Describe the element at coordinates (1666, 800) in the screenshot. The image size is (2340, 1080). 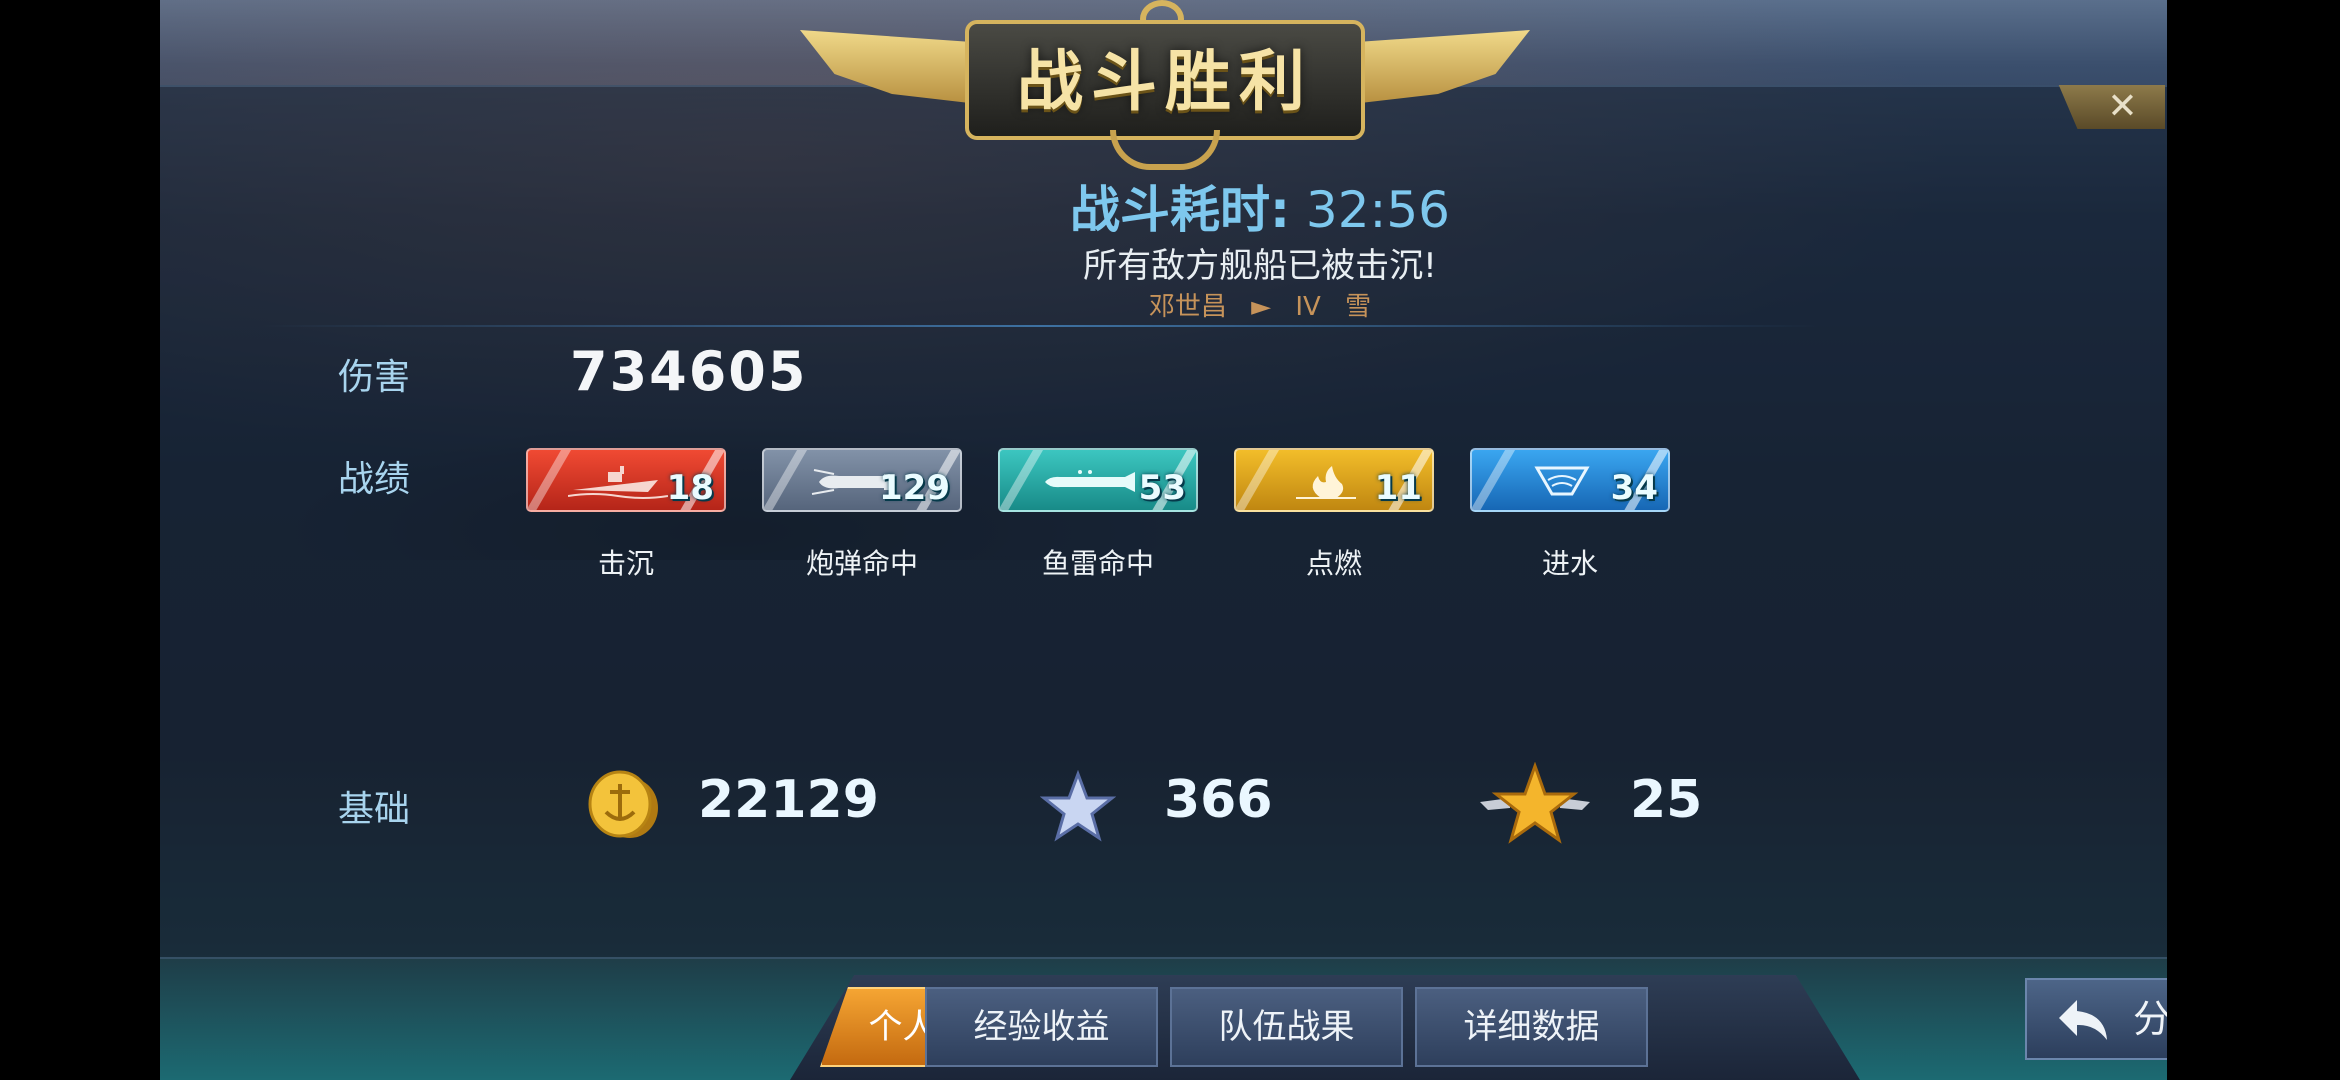
I see `rank-points-value: 25` at that location.